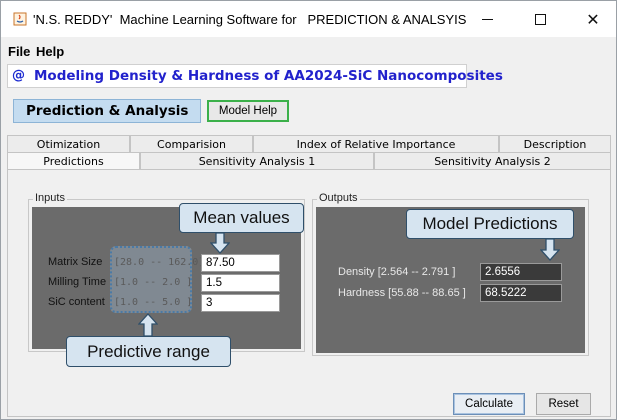  I want to click on sic-content-label: SiC content, so click(76, 302).